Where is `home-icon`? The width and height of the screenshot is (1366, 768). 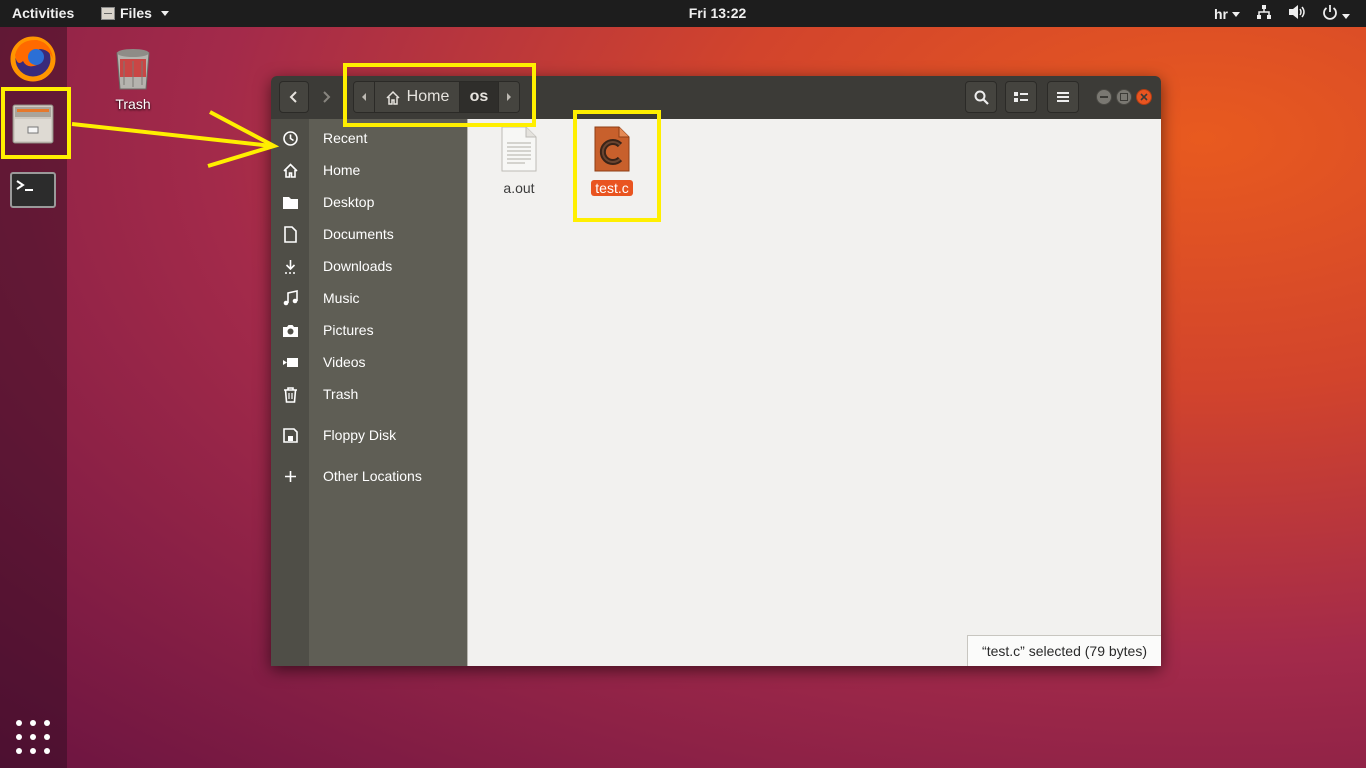 home-icon is located at coordinates (290, 170).